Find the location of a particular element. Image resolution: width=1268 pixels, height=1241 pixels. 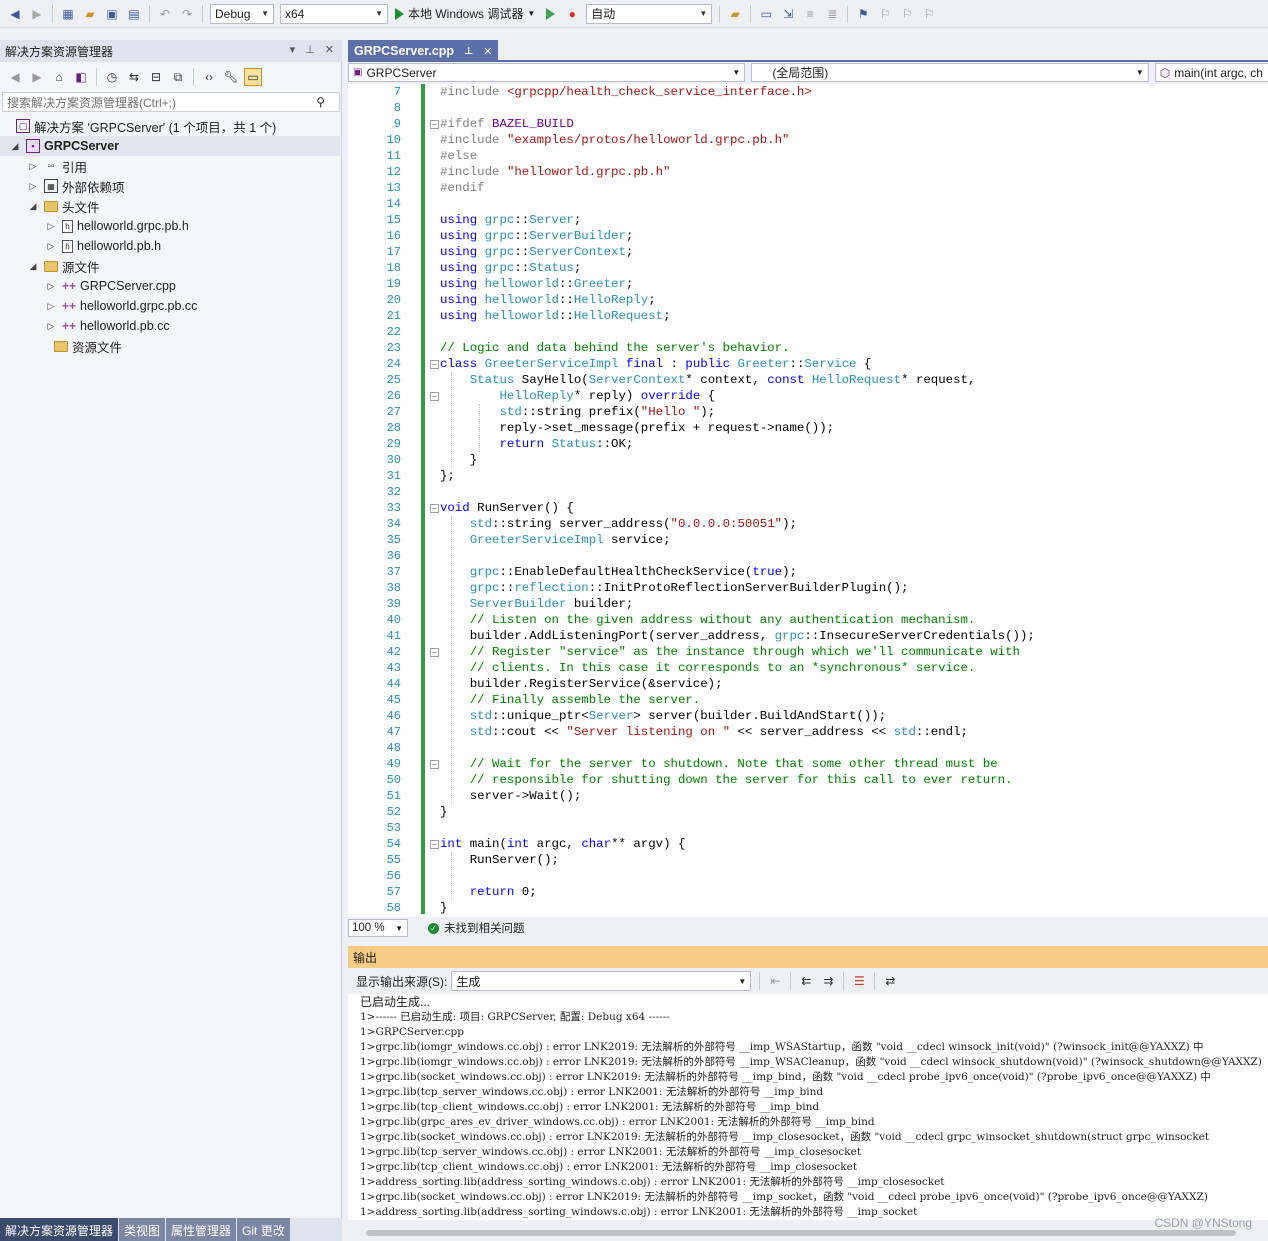

project-icon: ▪ is located at coordinates (33, 146).